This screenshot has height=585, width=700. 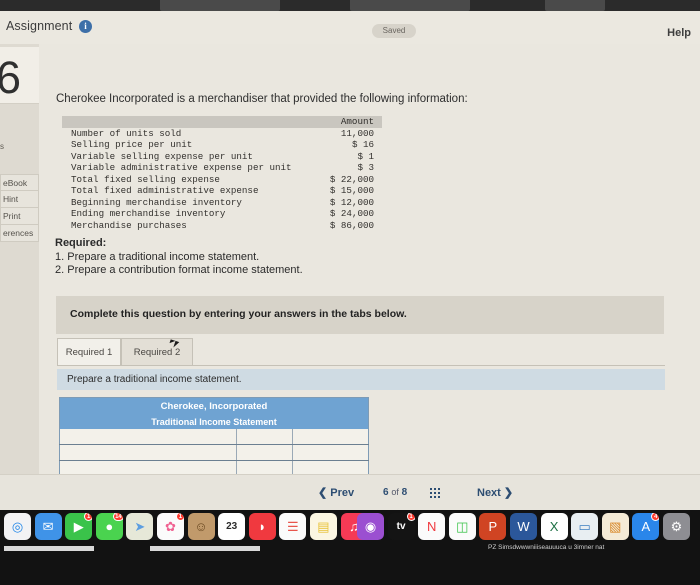 What do you see at coordinates (145, 179) in the screenshot?
I see `row-label: Total fixed selling expense` at bounding box center [145, 179].